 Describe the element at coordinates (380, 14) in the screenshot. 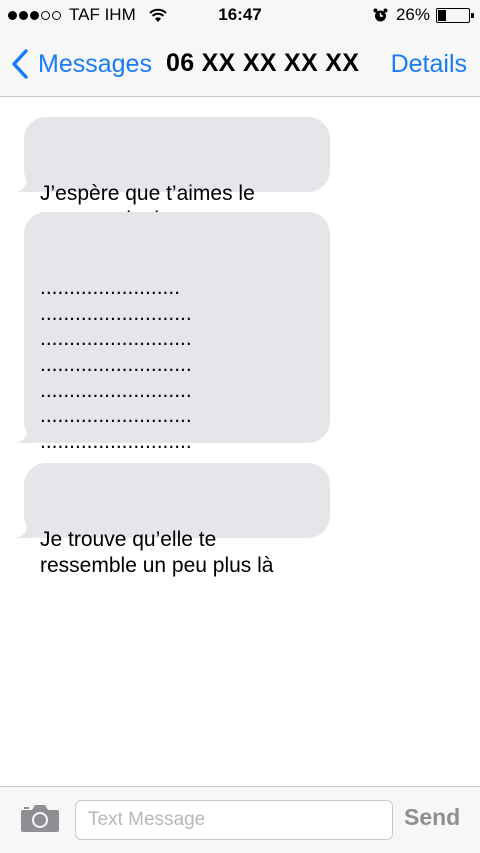

I see `alarm-icon` at that location.